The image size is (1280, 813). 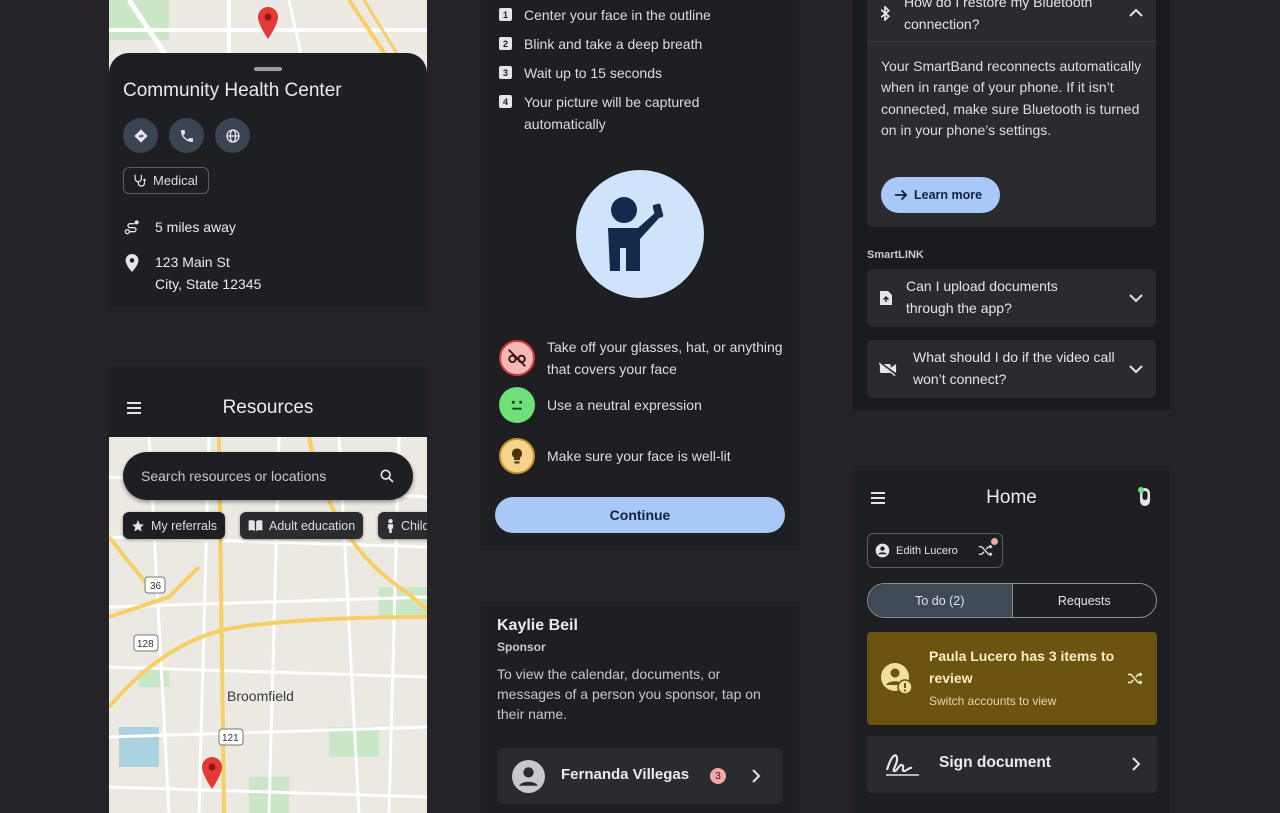 I want to click on alert-subtitle: Switch accounts to view, so click(x=993, y=701).